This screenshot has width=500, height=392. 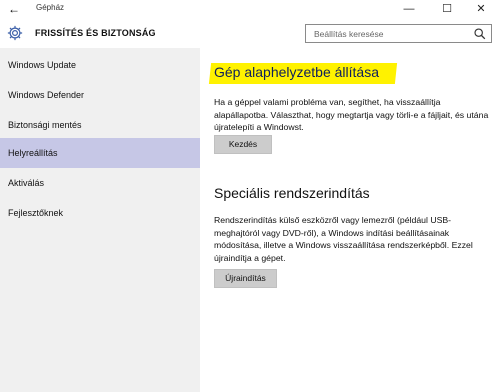 What do you see at coordinates (447, 9) in the screenshot?
I see `maximize-button: ☐` at bounding box center [447, 9].